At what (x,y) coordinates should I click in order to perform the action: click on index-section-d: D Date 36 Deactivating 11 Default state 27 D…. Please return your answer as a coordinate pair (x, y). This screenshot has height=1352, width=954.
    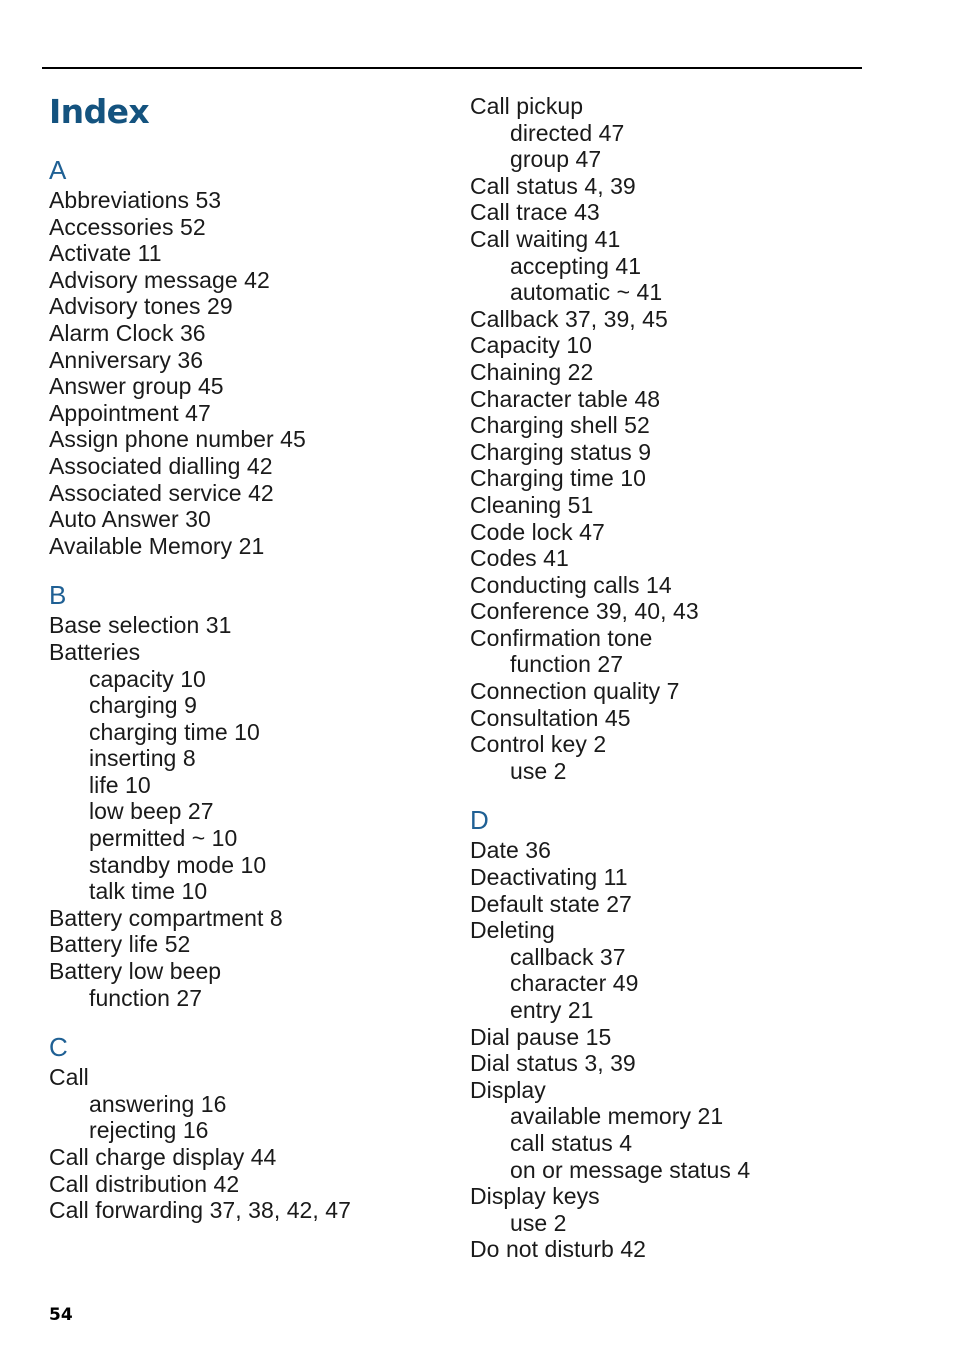
    Looking at the image, I should click on (680, 1034).